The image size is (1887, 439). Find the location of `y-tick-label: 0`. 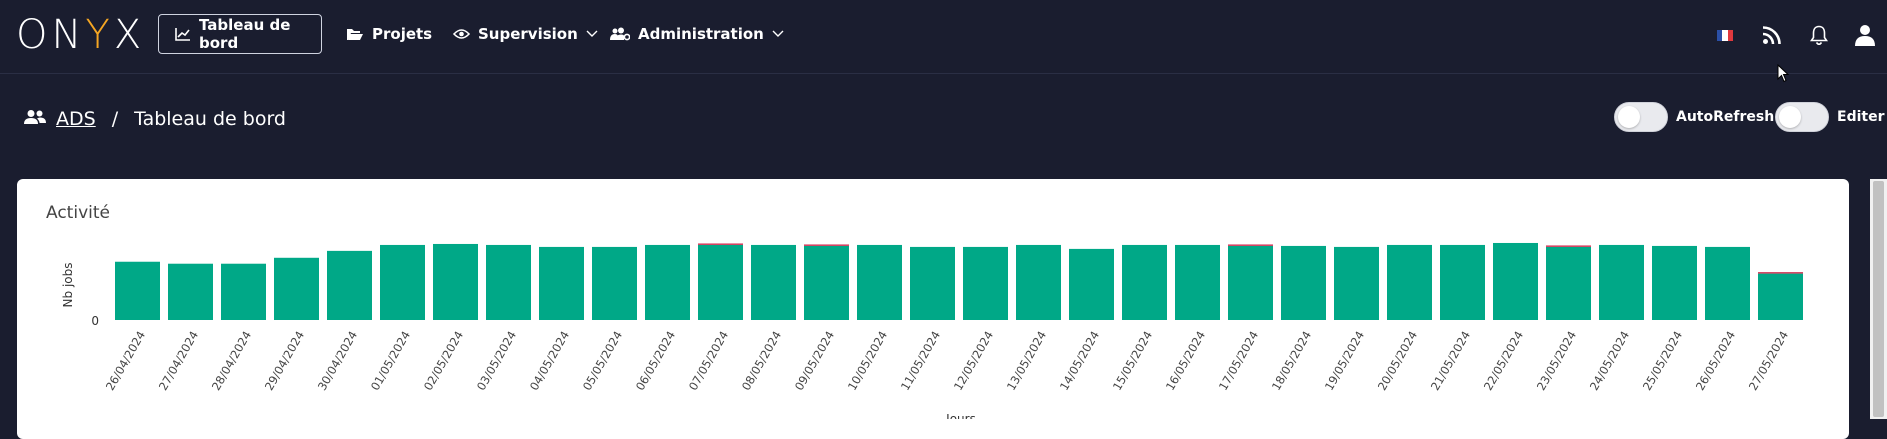

y-tick-label: 0 is located at coordinates (95, 321).